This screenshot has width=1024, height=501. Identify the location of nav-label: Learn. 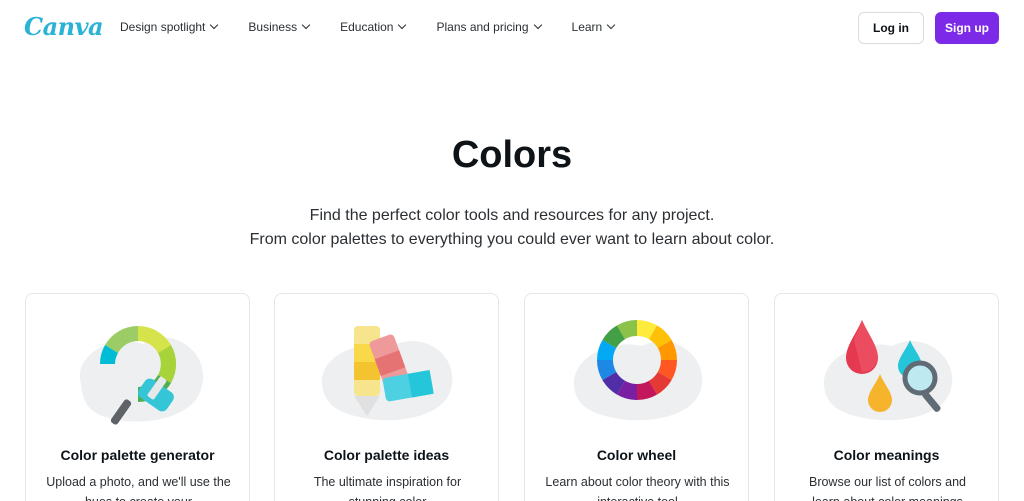
(587, 27).